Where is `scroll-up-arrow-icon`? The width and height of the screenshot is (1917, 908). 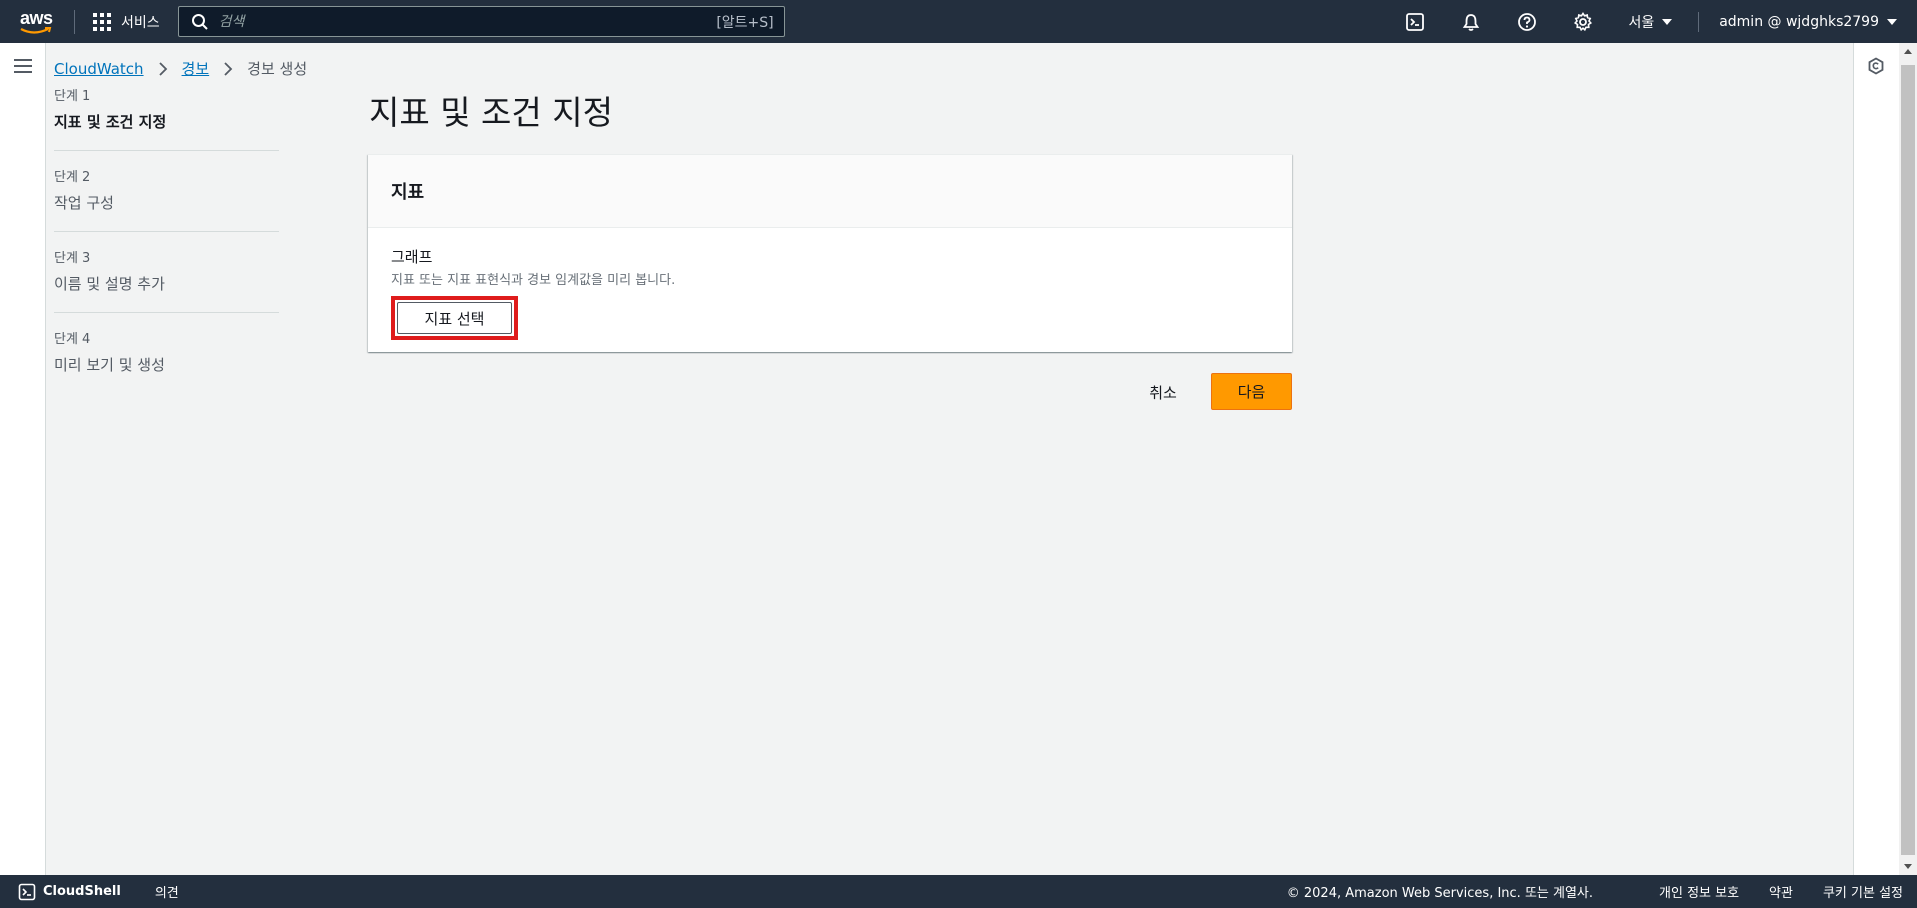 scroll-up-arrow-icon is located at coordinates (1908, 51).